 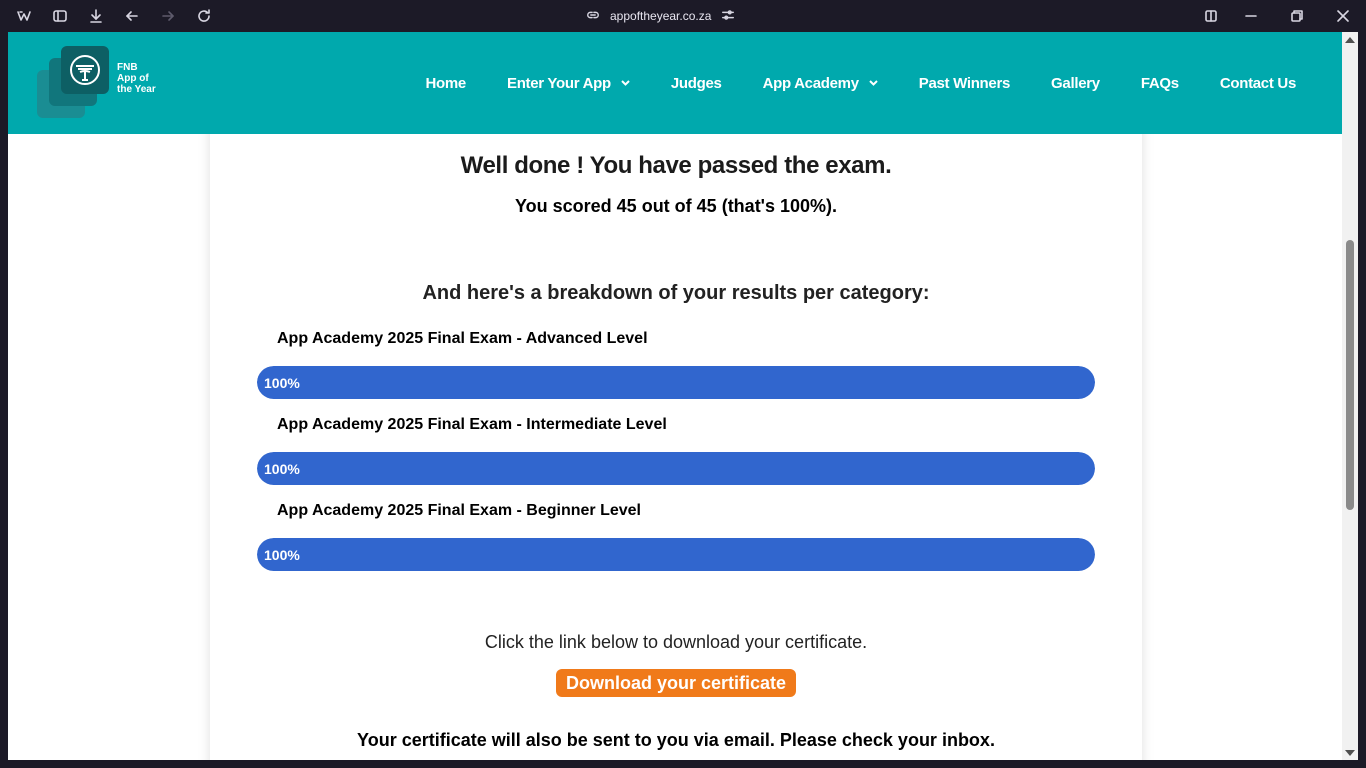 What do you see at coordinates (60, 16) in the screenshot?
I see `sidebar-toggle-icon` at bounding box center [60, 16].